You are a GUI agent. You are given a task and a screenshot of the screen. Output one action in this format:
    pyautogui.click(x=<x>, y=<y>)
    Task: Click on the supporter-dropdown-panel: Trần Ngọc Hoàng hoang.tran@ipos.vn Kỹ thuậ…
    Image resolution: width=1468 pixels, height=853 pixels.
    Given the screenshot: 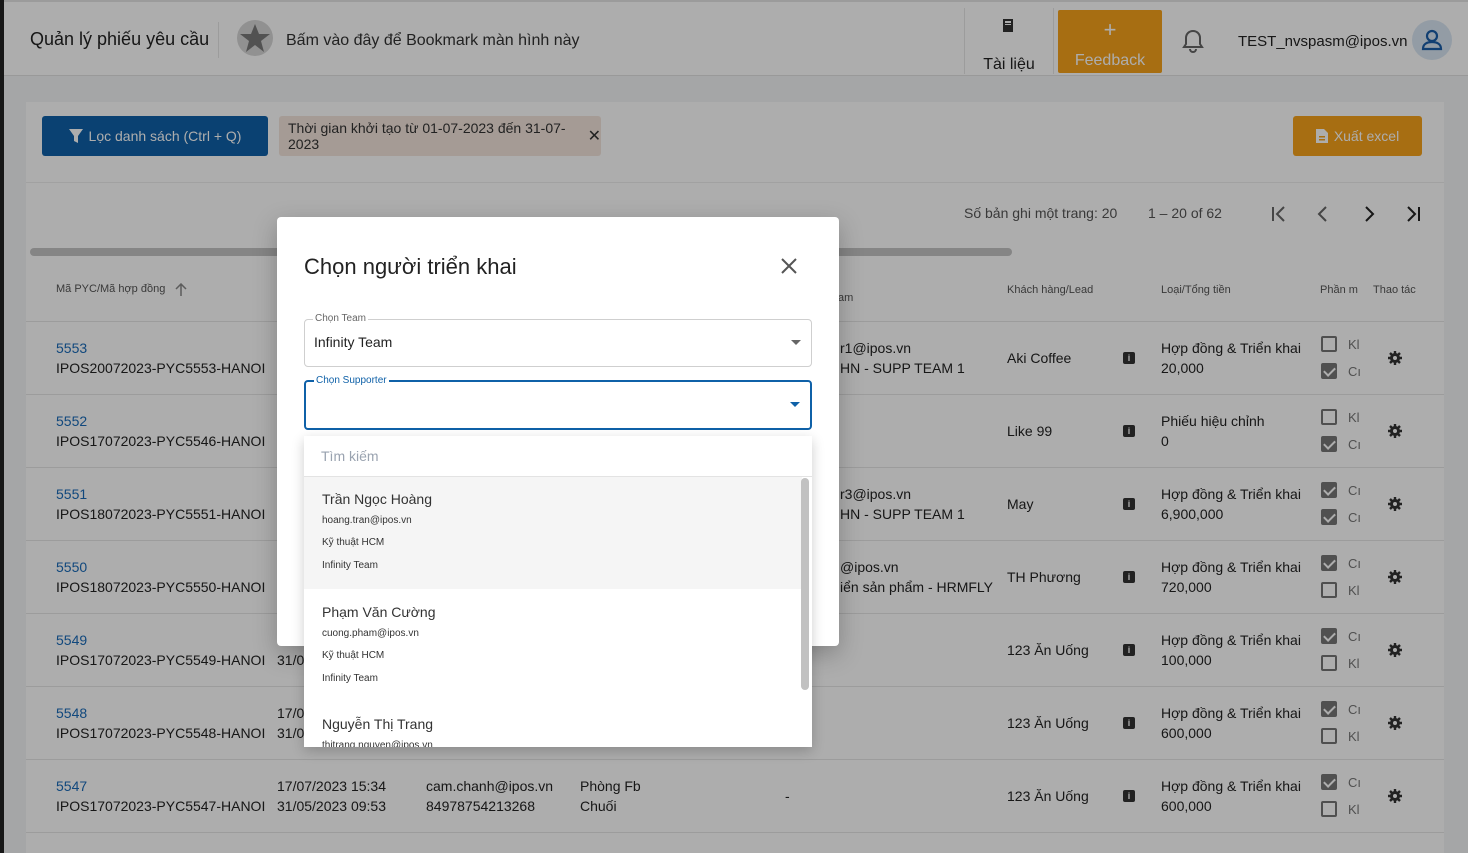 What is the action you would take?
    pyautogui.click(x=558, y=591)
    